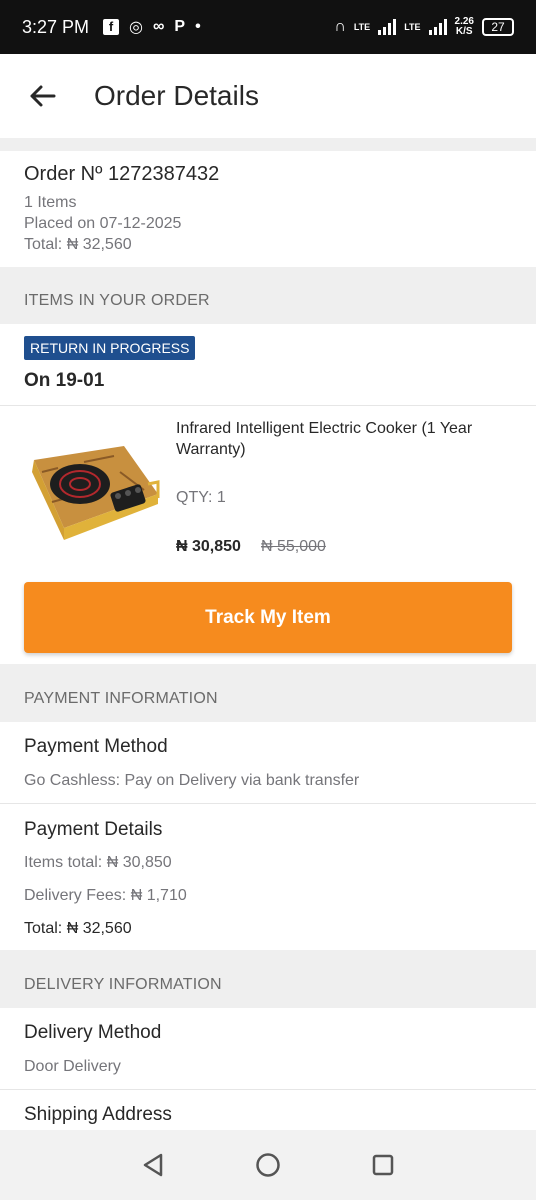 The image size is (536, 1200). Describe the element at coordinates (159, 26) in the screenshot. I see `game-icon: ∞` at that location.